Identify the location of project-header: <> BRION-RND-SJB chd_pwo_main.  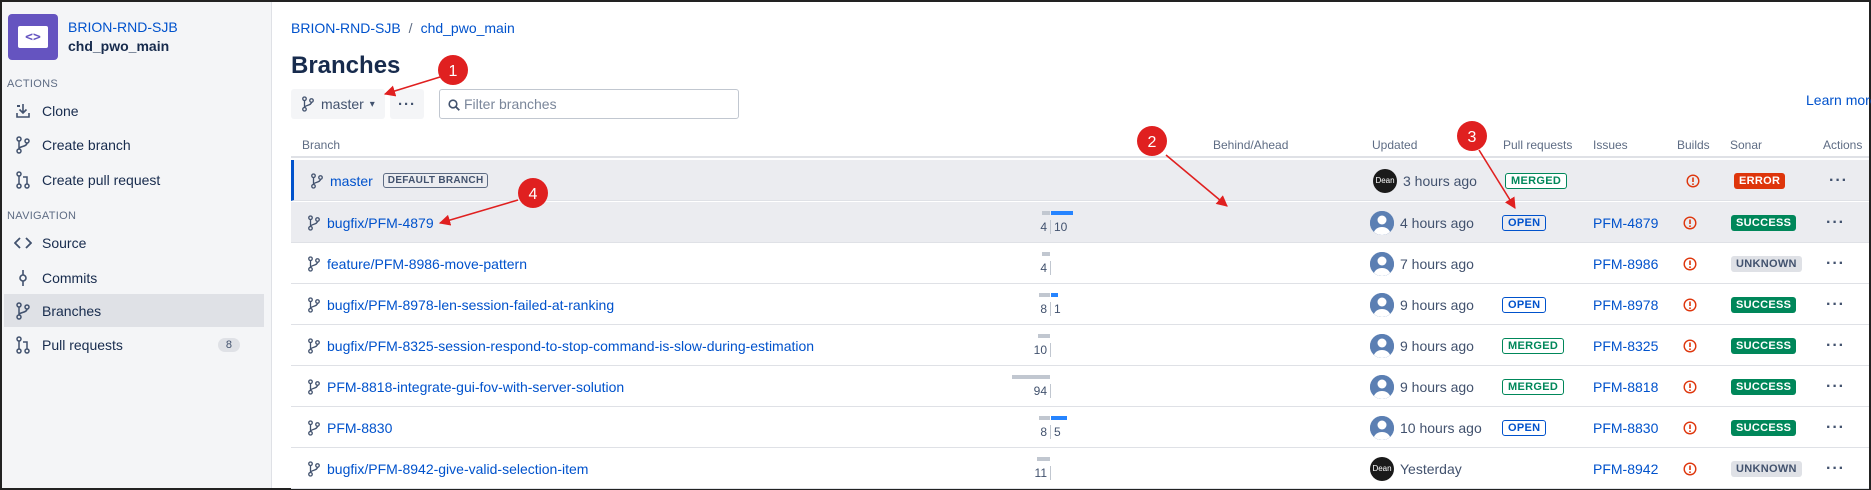
(93, 37).